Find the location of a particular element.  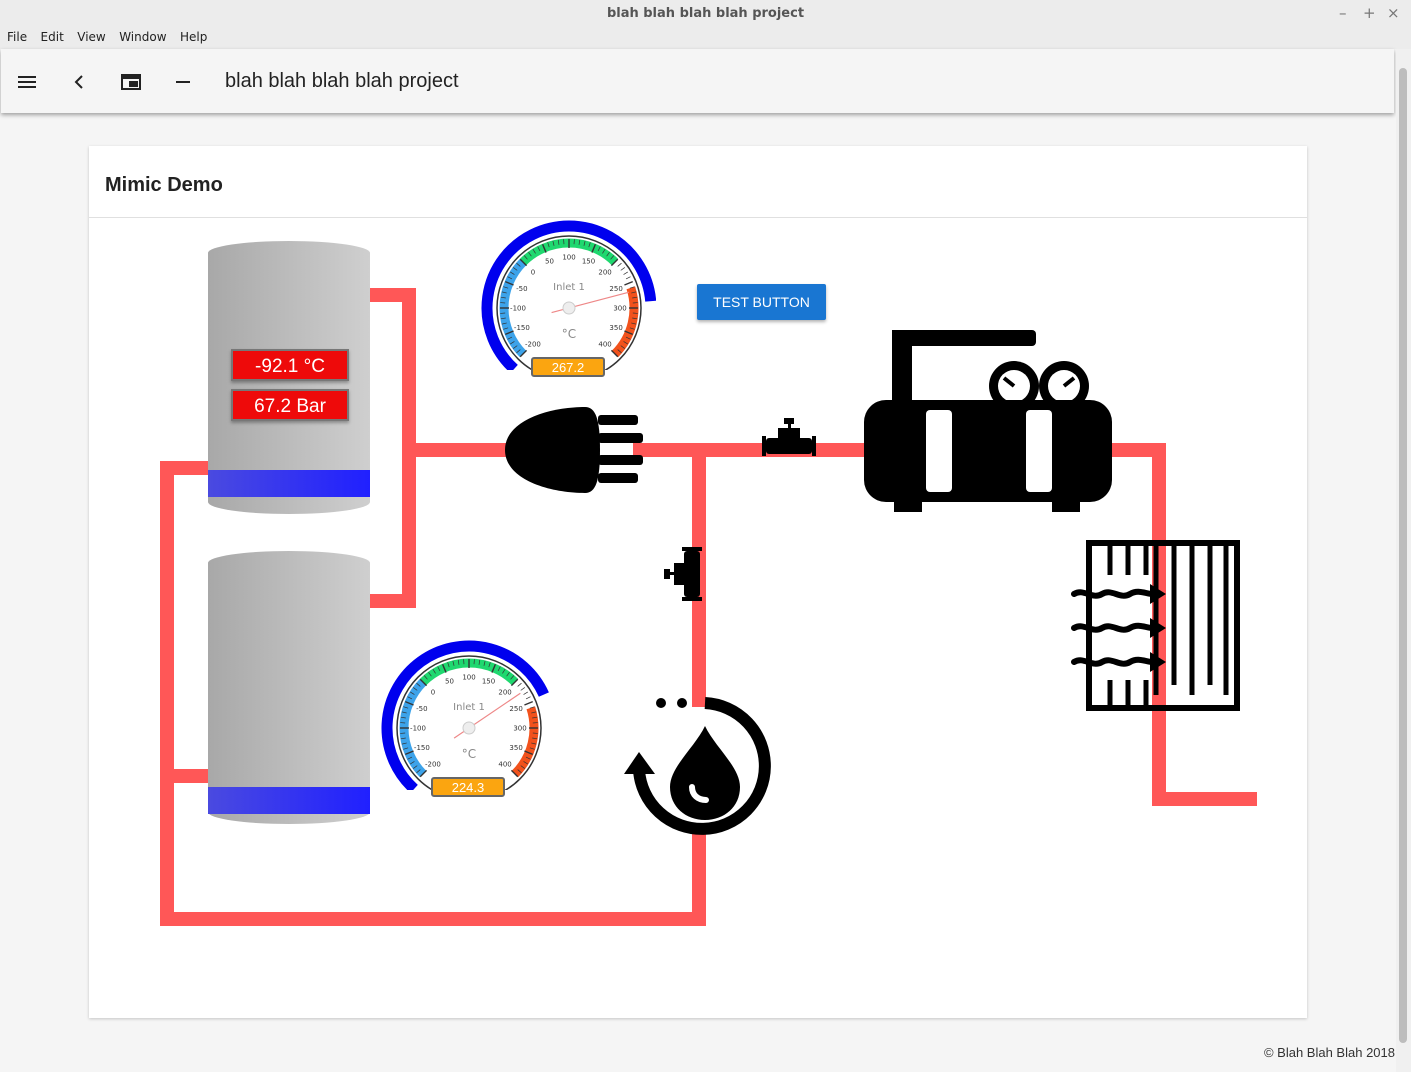

water-pump-icon is located at coordinates (697, 766).